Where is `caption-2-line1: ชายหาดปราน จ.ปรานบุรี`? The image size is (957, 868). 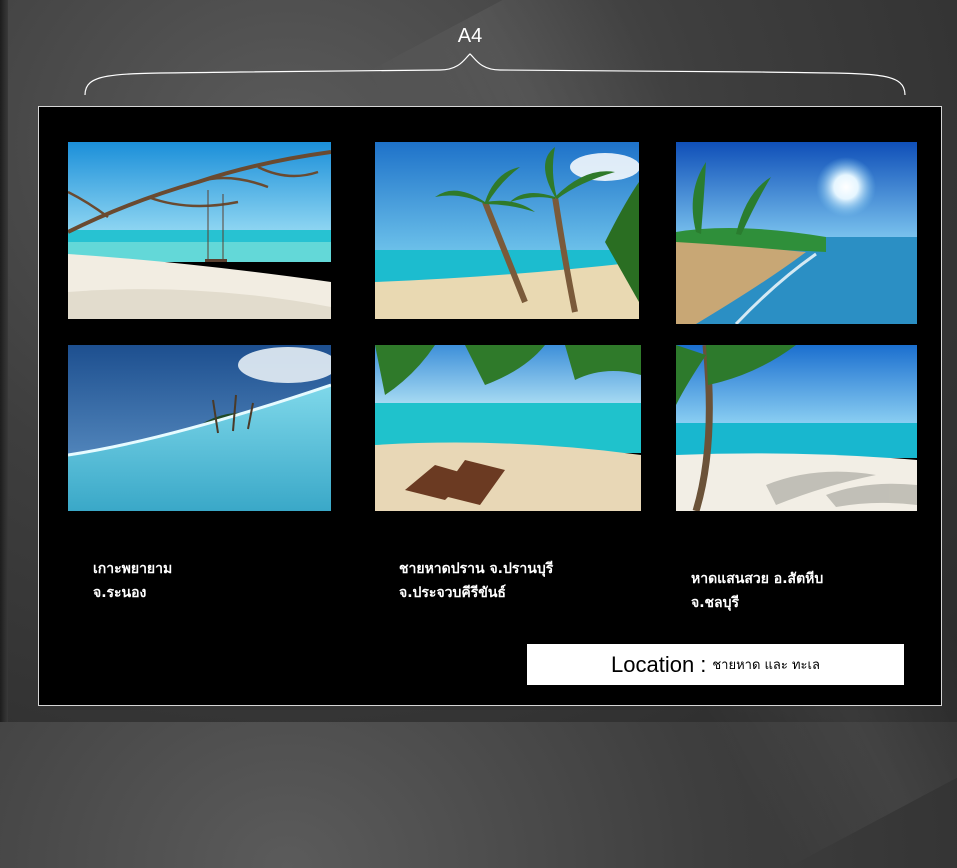
caption-2-line1: ชายหาดปราน จ.ปรานบุรี is located at coordinates (476, 569).